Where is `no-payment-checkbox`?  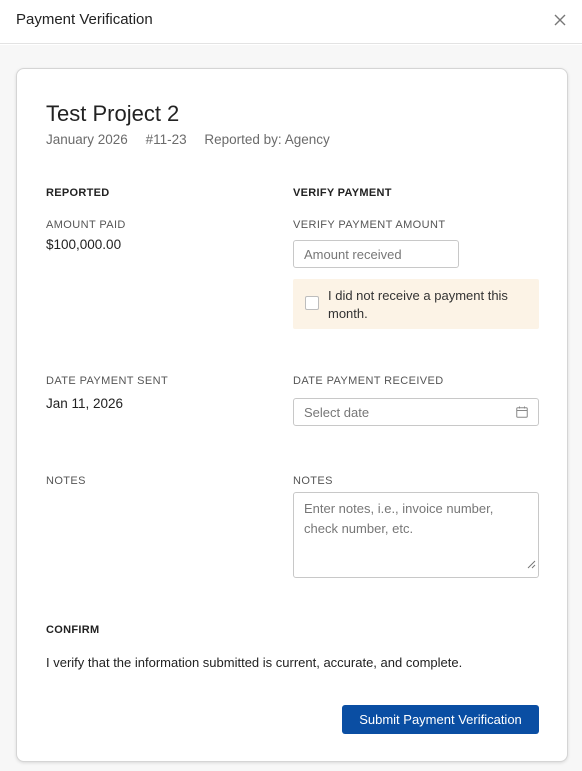 no-payment-checkbox is located at coordinates (312, 303).